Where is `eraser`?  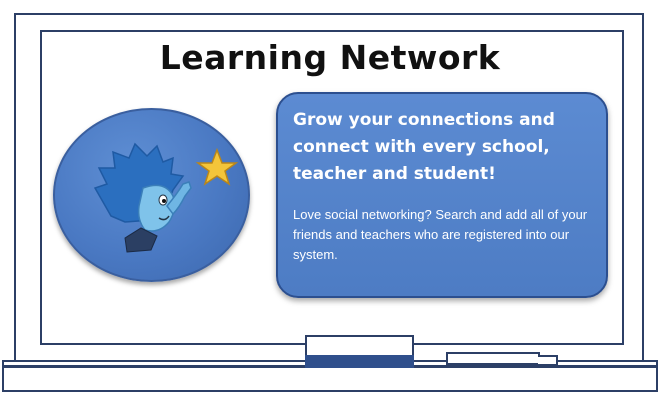 eraser is located at coordinates (359, 346).